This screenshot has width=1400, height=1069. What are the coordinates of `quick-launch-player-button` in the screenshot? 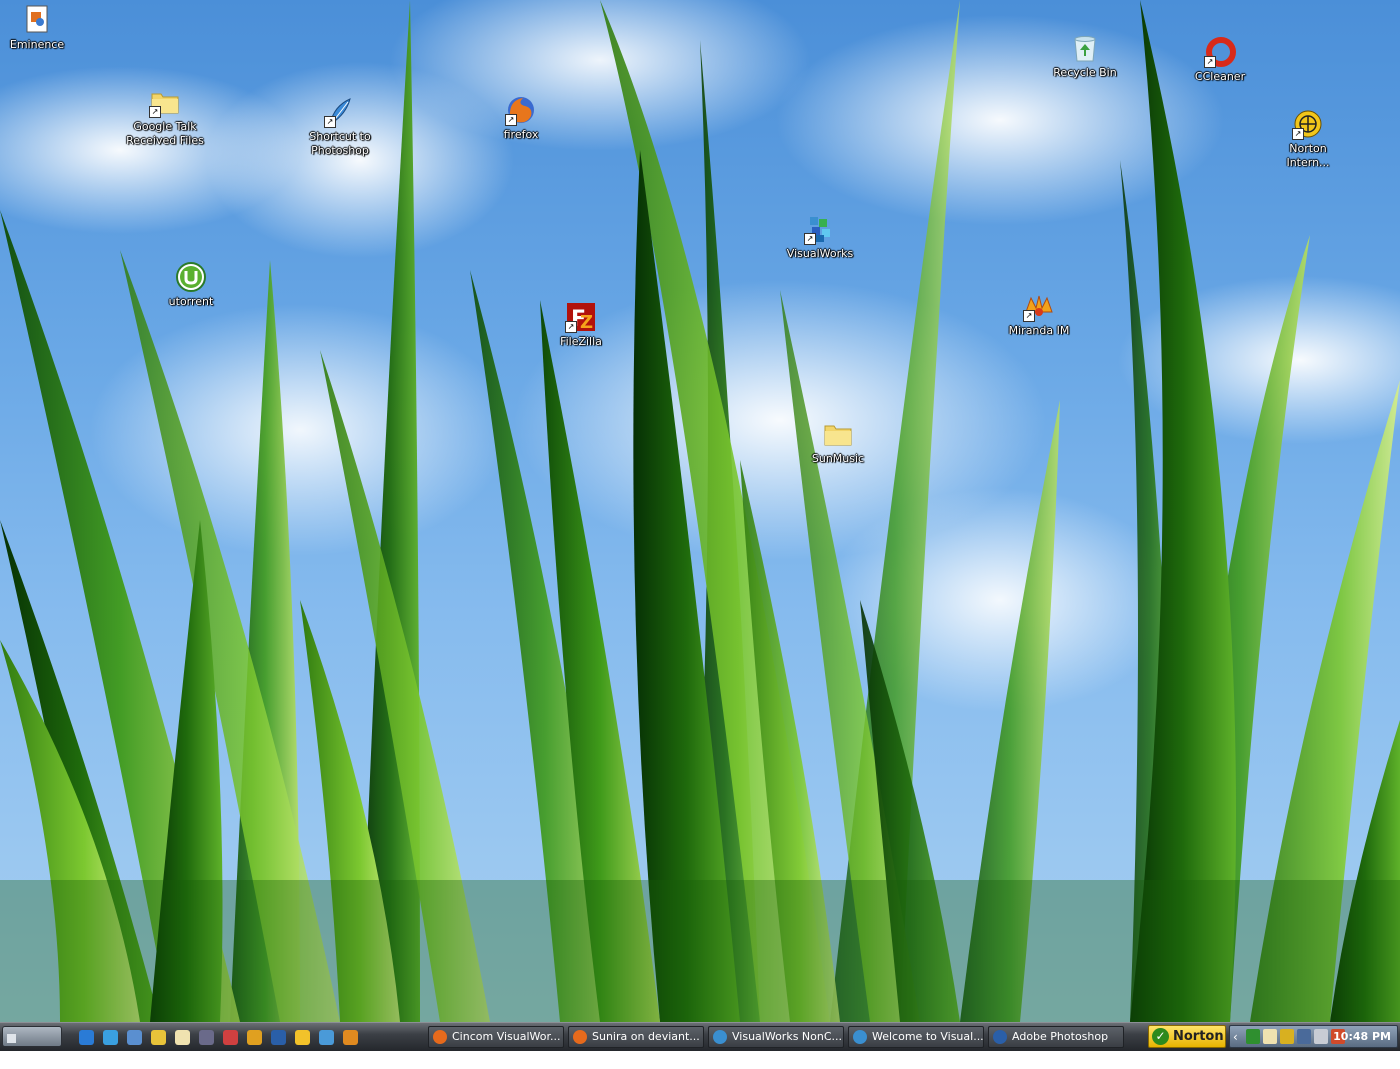 It's located at (326, 1037).